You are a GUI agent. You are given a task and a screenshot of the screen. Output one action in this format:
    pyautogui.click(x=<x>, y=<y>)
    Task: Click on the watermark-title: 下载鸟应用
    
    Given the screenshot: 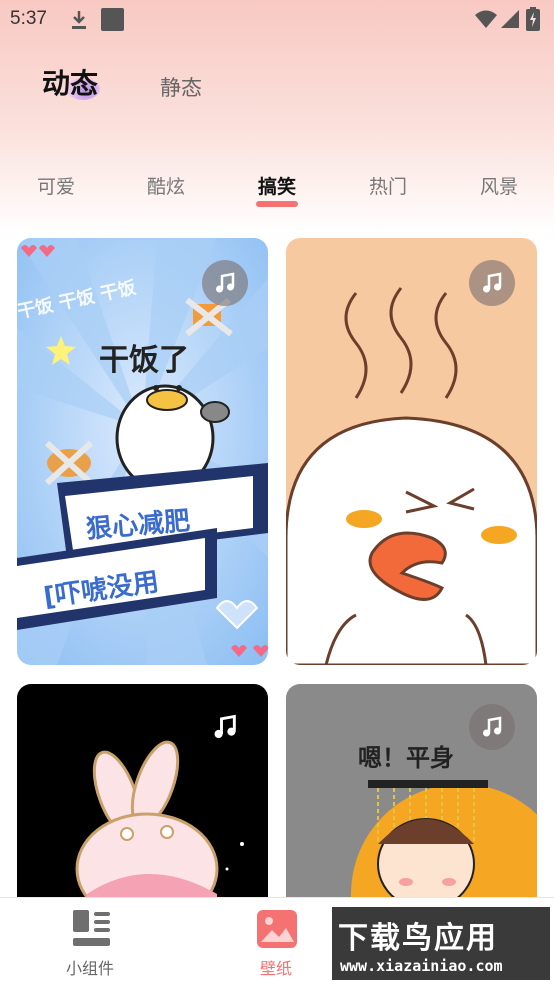 What is the action you would take?
    pyautogui.click(x=418, y=938)
    